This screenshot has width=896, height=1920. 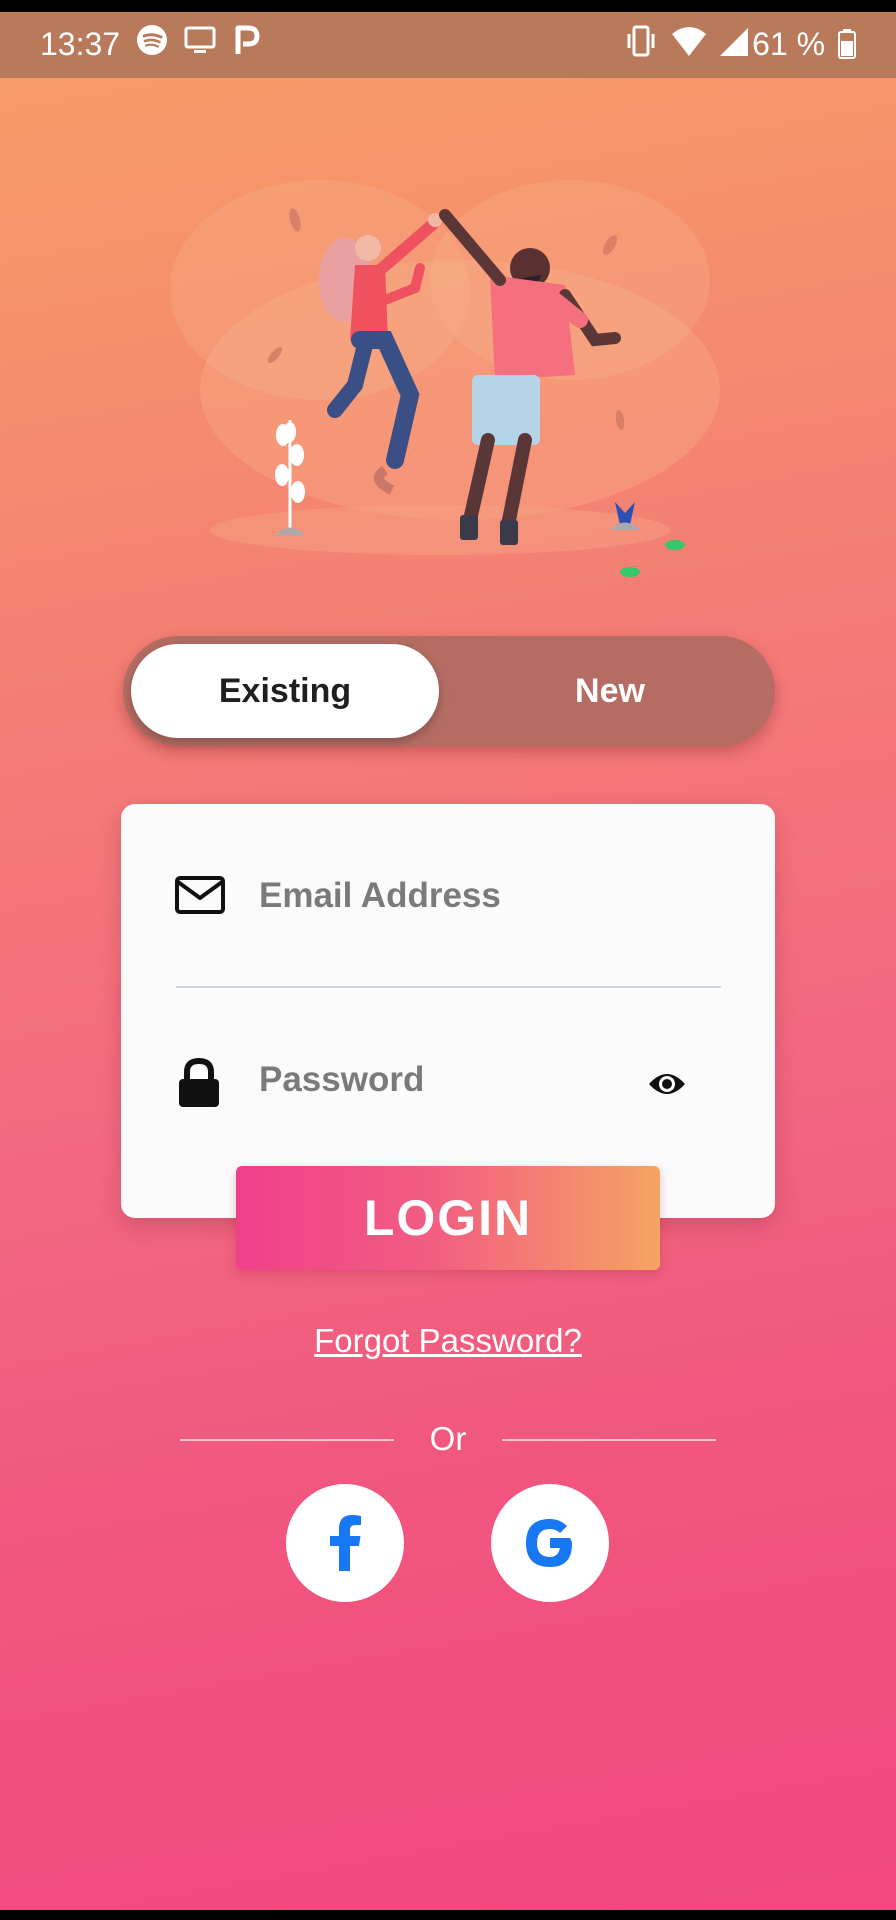 I want to click on cast-icon, so click(x=200, y=39).